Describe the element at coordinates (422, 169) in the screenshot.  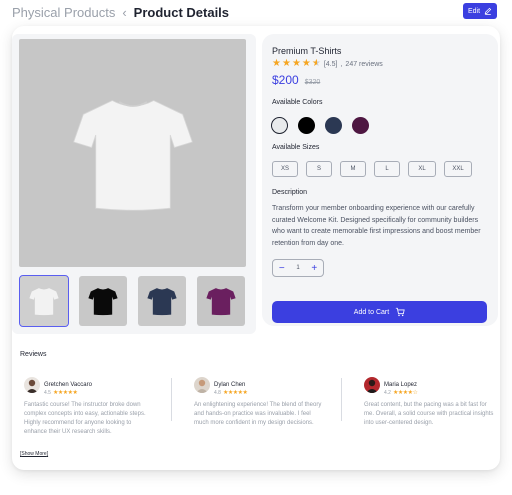
I see `size-xl-button: XL` at that location.